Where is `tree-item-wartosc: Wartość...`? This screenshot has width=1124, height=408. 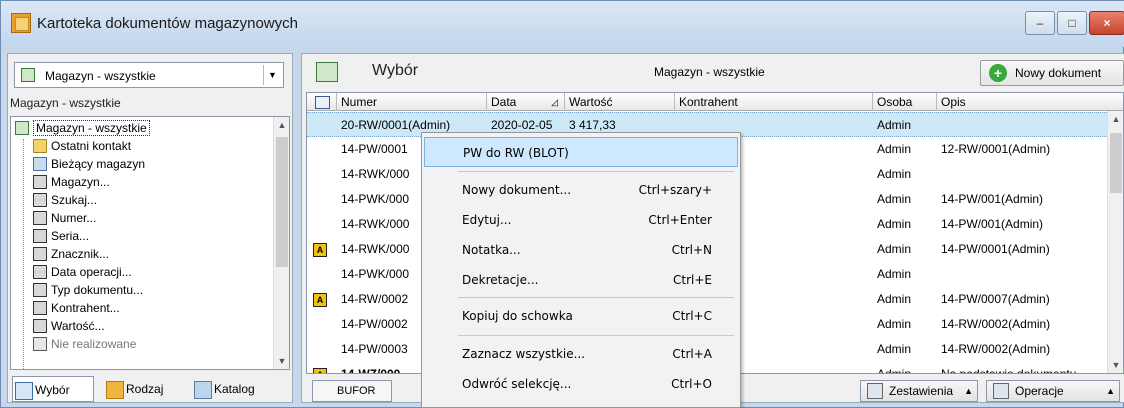 tree-item-wartosc: Wartość... is located at coordinates (69, 326).